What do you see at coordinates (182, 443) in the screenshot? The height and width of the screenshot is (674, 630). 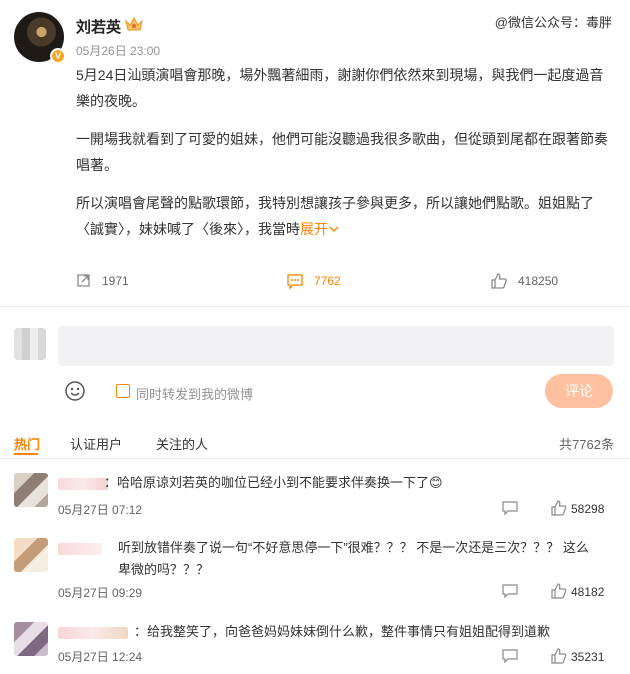 I see `tab-following: 关注的人` at bounding box center [182, 443].